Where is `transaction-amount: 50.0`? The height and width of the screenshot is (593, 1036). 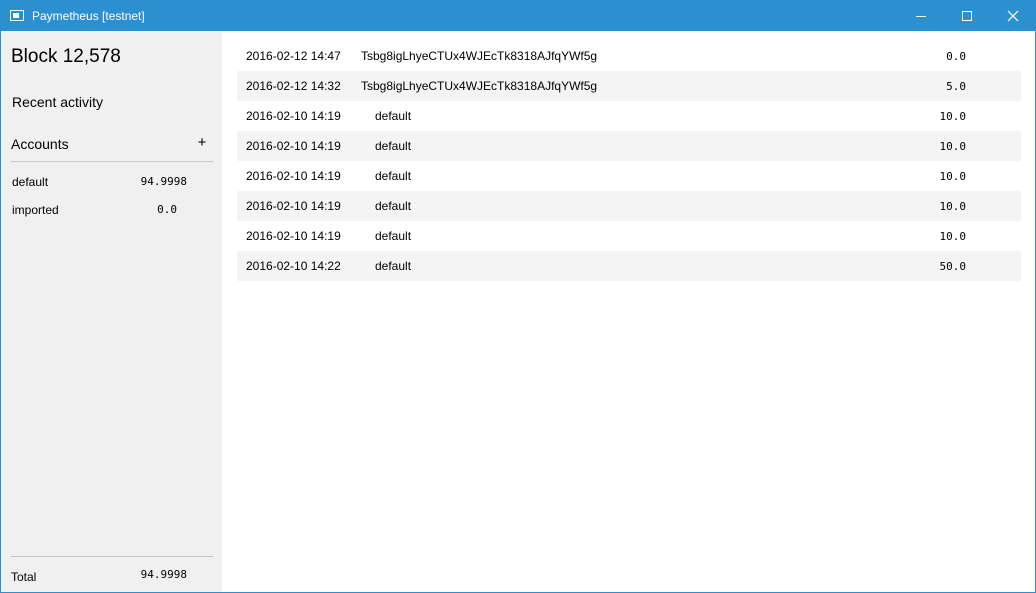 transaction-amount: 50.0 is located at coordinates (953, 266).